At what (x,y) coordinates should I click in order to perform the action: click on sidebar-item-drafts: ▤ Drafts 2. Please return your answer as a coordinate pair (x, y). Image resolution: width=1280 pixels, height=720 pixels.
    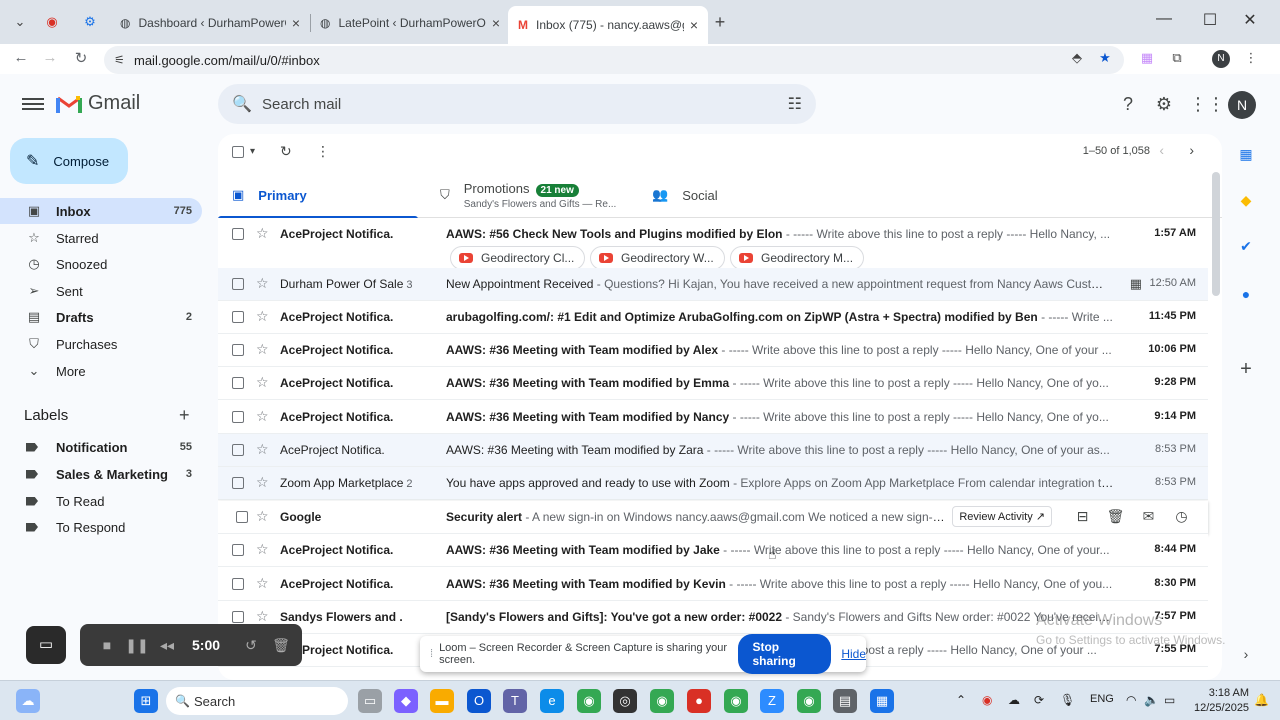
    Looking at the image, I should click on (101, 317).